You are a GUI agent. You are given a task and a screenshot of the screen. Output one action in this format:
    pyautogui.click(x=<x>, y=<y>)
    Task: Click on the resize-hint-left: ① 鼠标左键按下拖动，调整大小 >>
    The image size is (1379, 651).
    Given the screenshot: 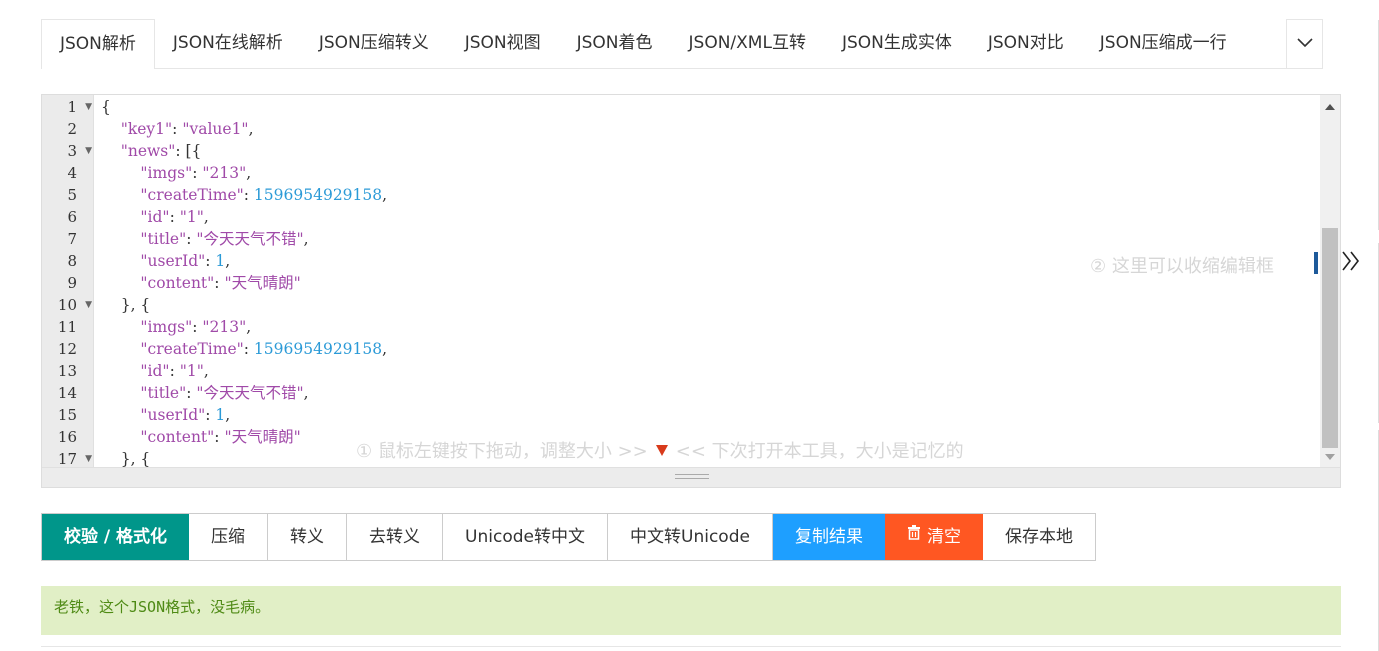 What is the action you would take?
    pyautogui.click(x=502, y=451)
    